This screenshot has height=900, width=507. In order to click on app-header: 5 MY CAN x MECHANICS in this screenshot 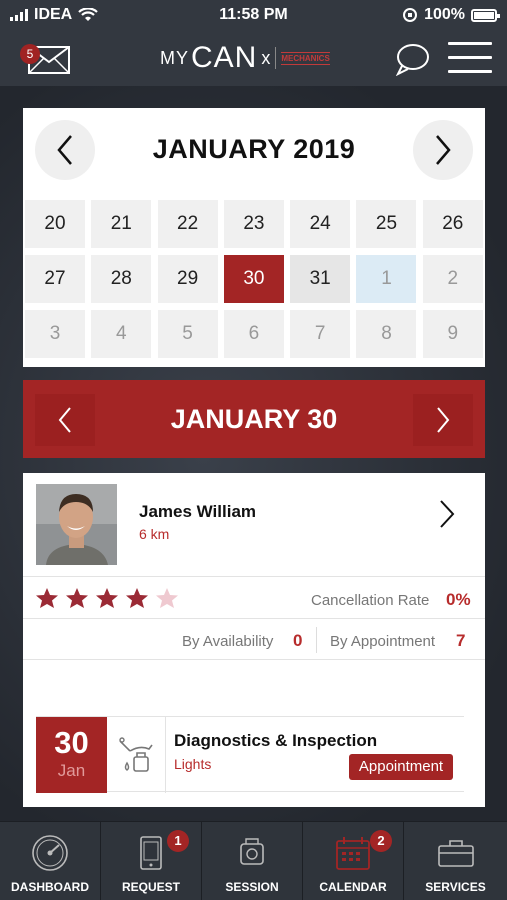, I will do `click(253, 58)`.